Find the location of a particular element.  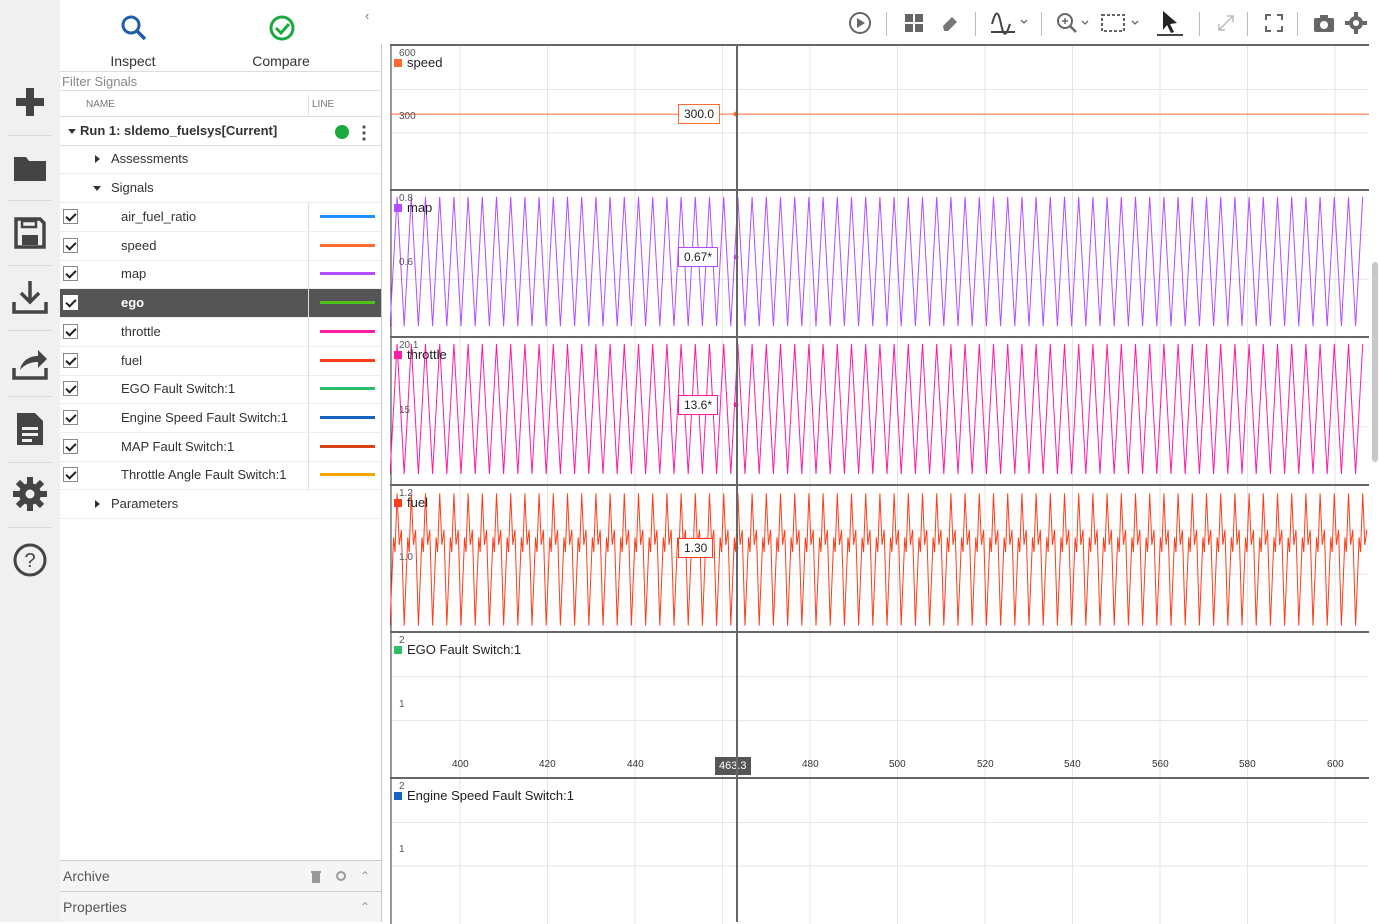

signal-name: speed is located at coordinates (139, 245).